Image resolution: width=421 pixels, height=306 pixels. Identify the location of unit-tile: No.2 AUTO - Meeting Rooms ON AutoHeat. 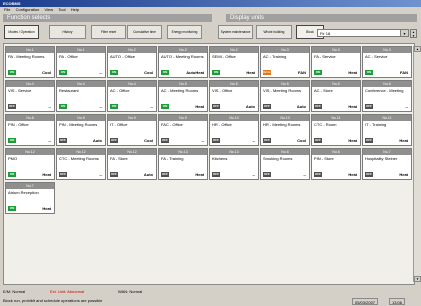
(183, 62).